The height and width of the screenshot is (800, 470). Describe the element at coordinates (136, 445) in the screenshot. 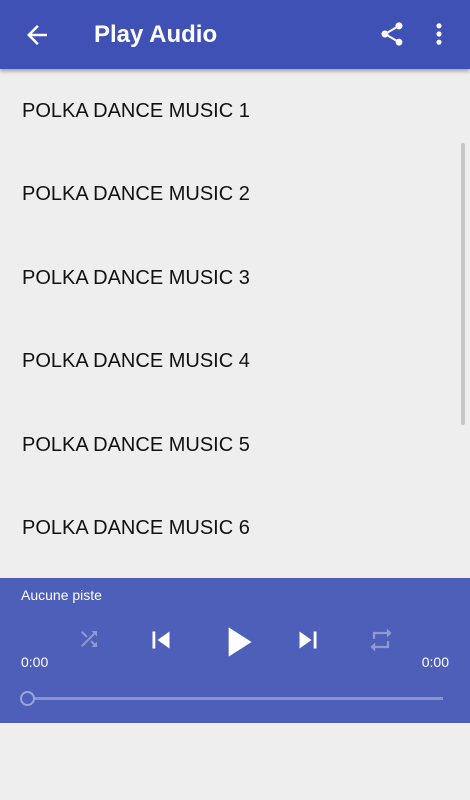

I see `track-title: POLKA DANCE MUSIC 5` at that location.